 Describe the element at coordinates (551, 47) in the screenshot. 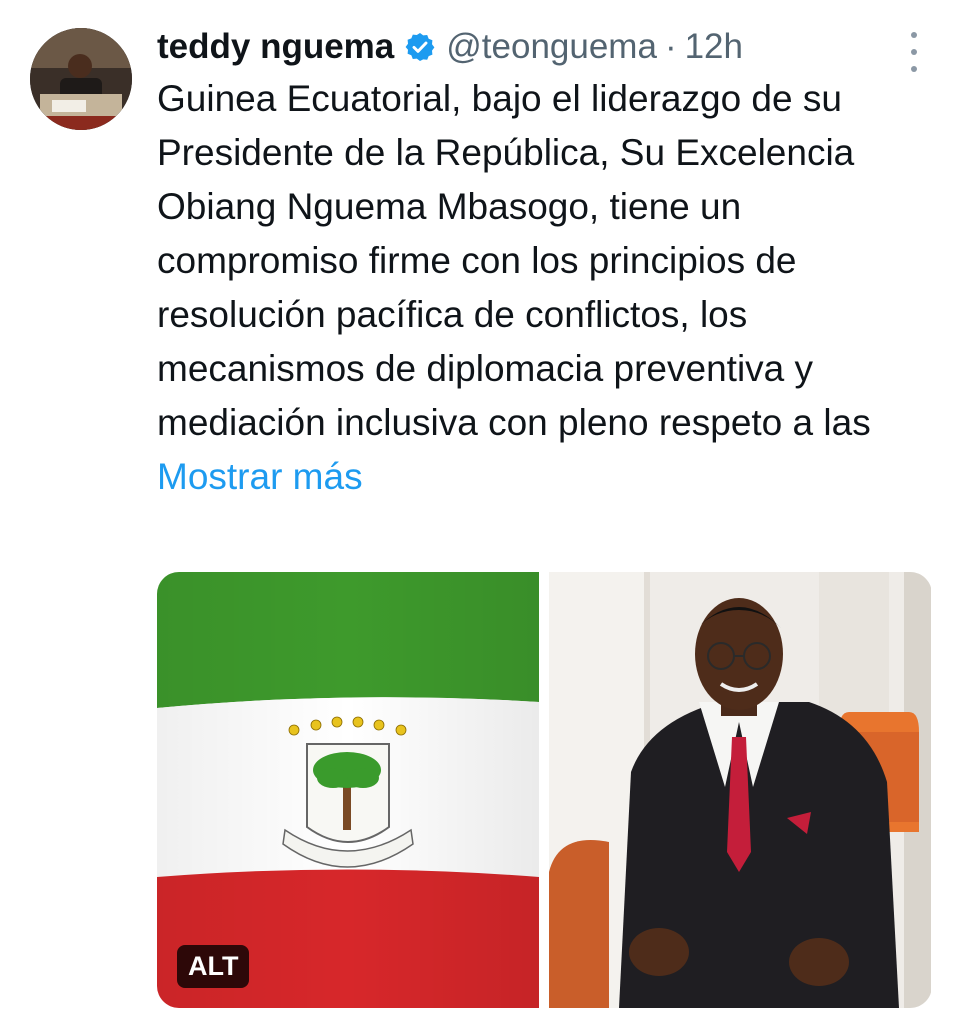

I see `author-handle: @teonguema` at that location.